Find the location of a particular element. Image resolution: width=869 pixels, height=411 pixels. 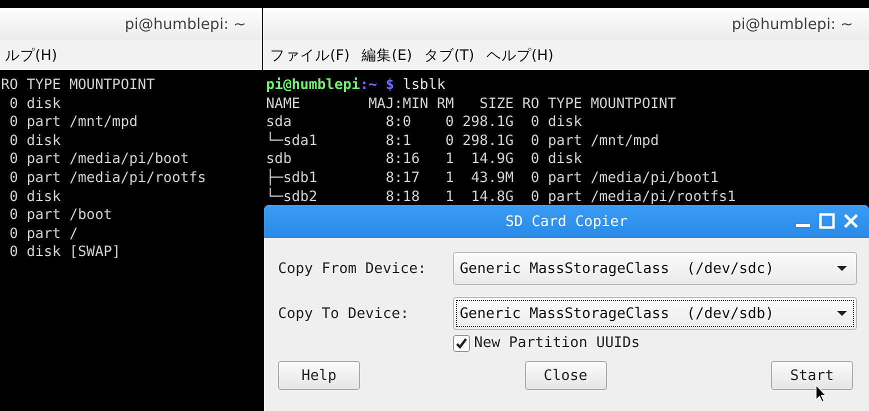

field-label: Copy To Device: is located at coordinates (344, 314).